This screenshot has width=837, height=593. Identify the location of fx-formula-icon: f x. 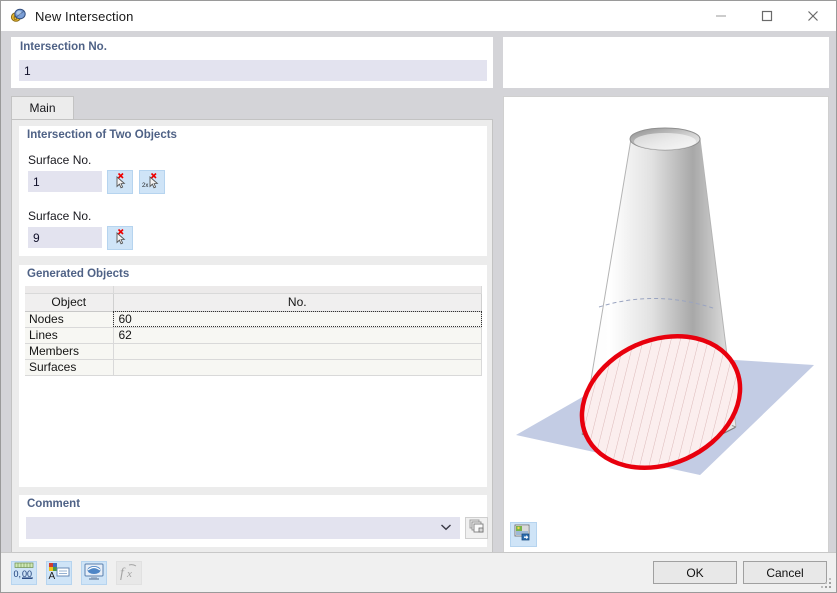
(129, 573).